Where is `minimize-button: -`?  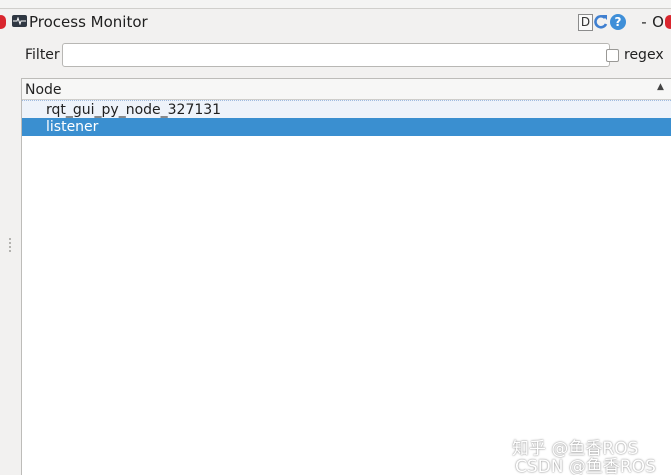
minimize-button: - is located at coordinates (644, 22).